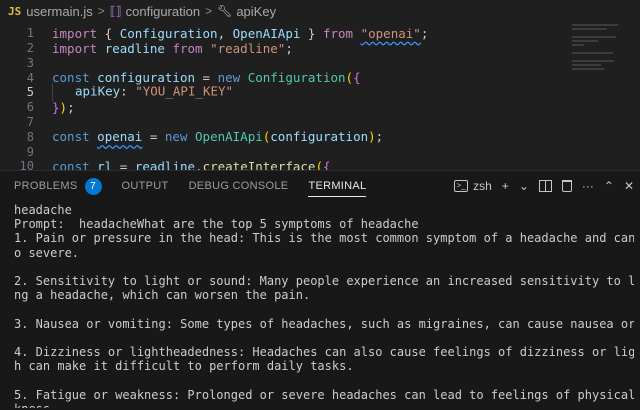 This screenshot has width=640, height=410. What do you see at coordinates (609, 186) in the screenshot?
I see `chevron-up-icon: ⌃` at bounding box center [609, 186].